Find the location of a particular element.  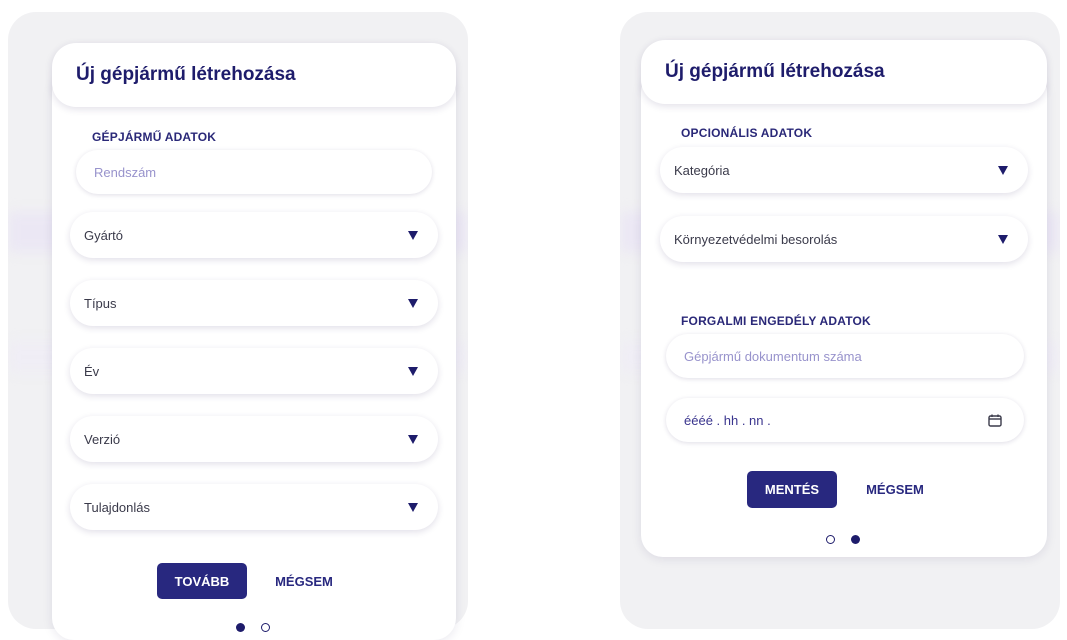

ownership-select: Tulajdonlás is located at coordinates (254, 507).